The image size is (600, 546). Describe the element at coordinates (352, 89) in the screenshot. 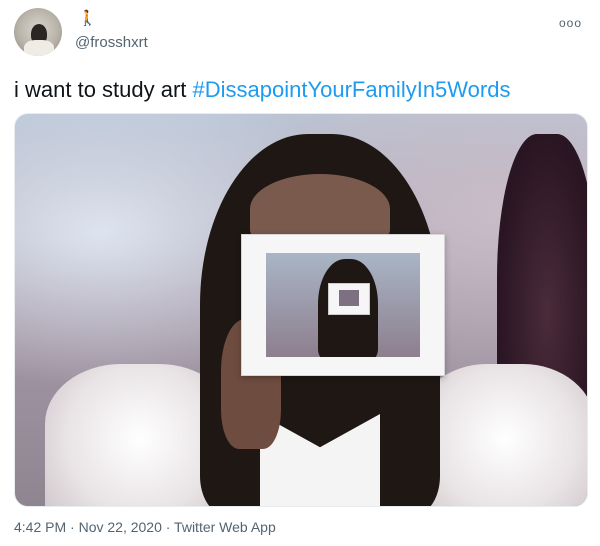

I see `hashtag-link: #DissapointYourFamilyIn5Words` at that location.